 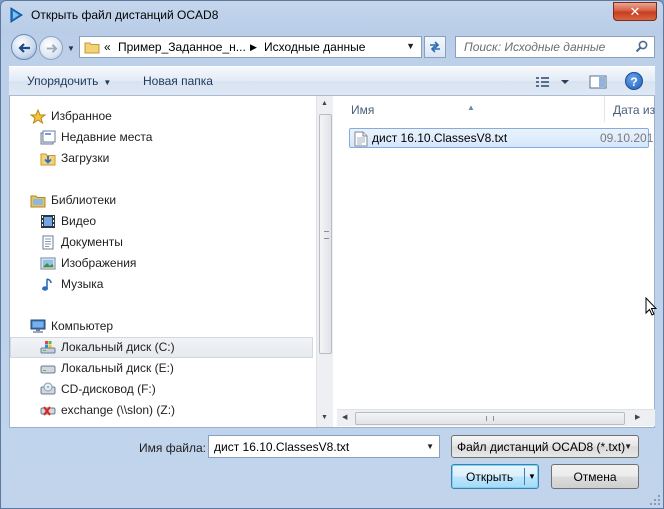 What do you see at coordinates (48, 410) in the screenshot?
I see `network-drive-disconnected-icon` at bounding box center [48, 410].